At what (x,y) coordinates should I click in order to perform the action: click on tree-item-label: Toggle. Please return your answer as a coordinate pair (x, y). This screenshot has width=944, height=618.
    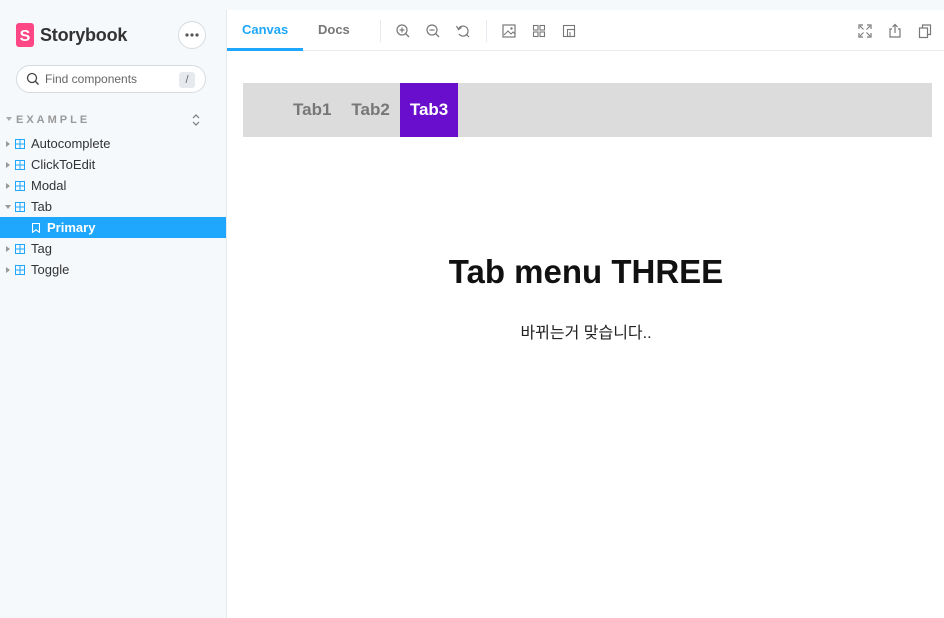
    Looking at the image, I should click on (50, 269).